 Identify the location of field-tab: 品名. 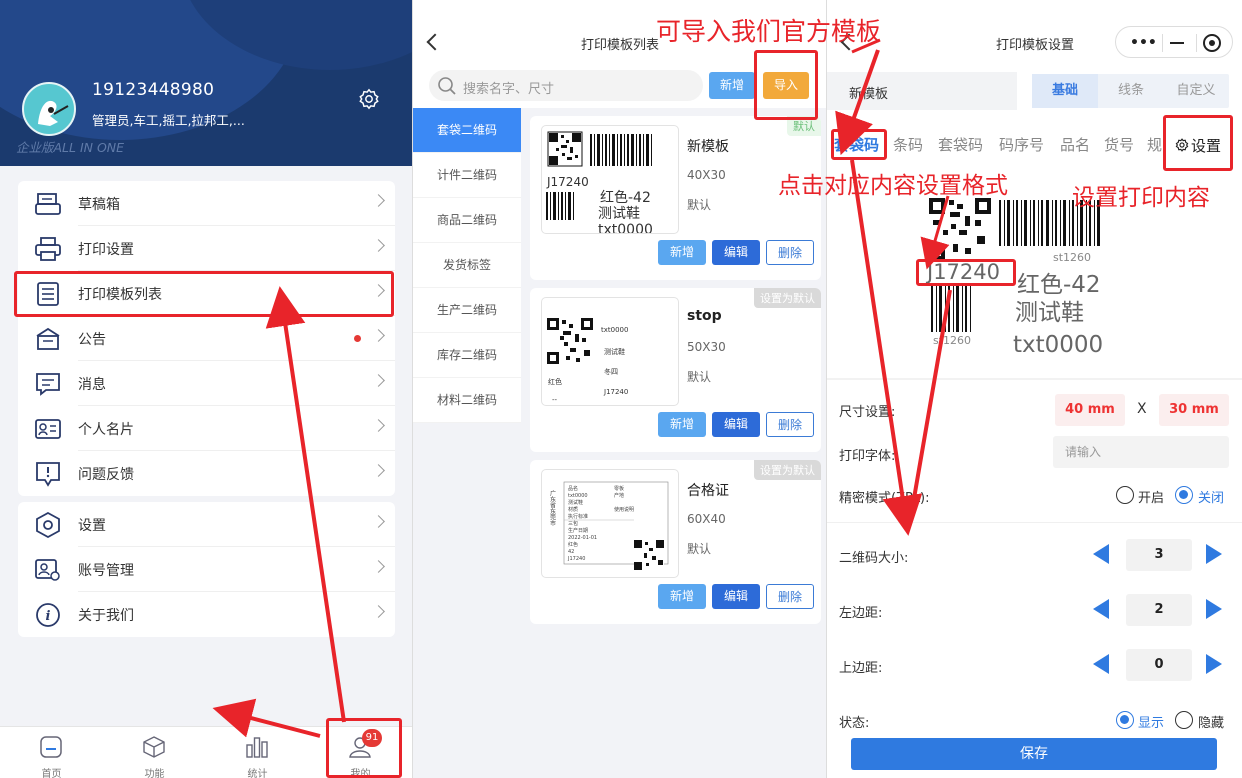
(1075, 144).